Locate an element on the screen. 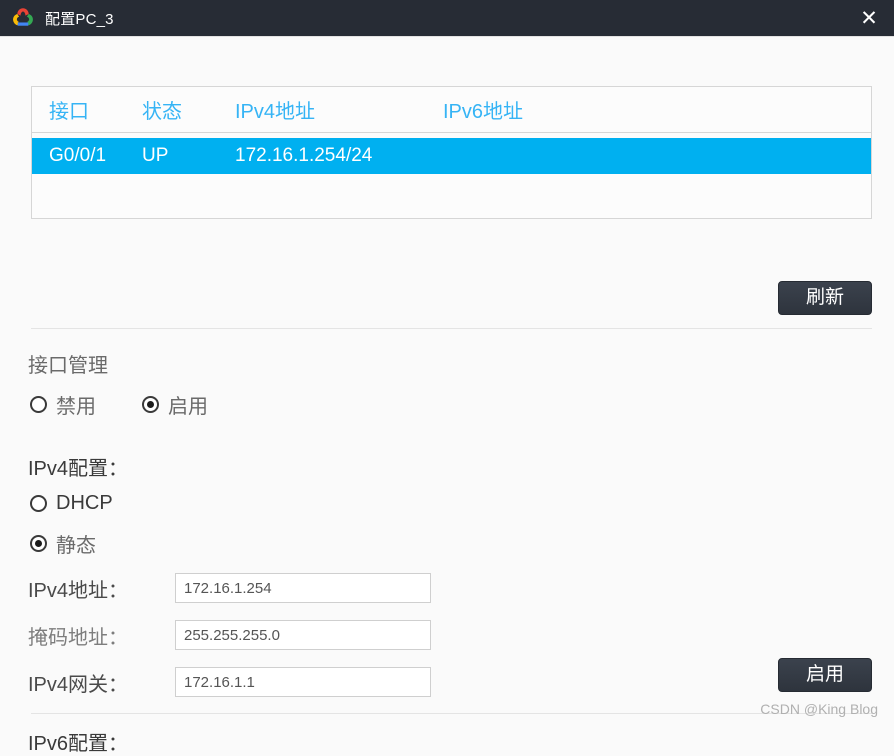 This screenshot has width=894, height=756. ipv4-address-row: IPv4地址： is located at coordinates (229, 588).